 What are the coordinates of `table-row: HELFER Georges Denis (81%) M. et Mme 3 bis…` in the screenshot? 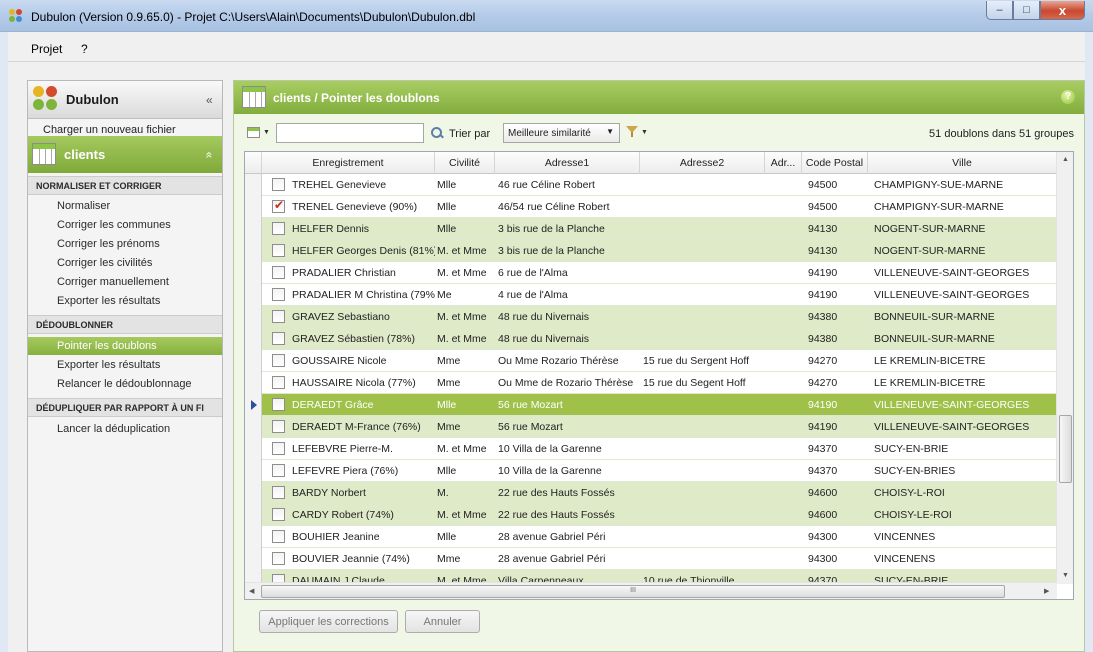 It's located at (651, 251).